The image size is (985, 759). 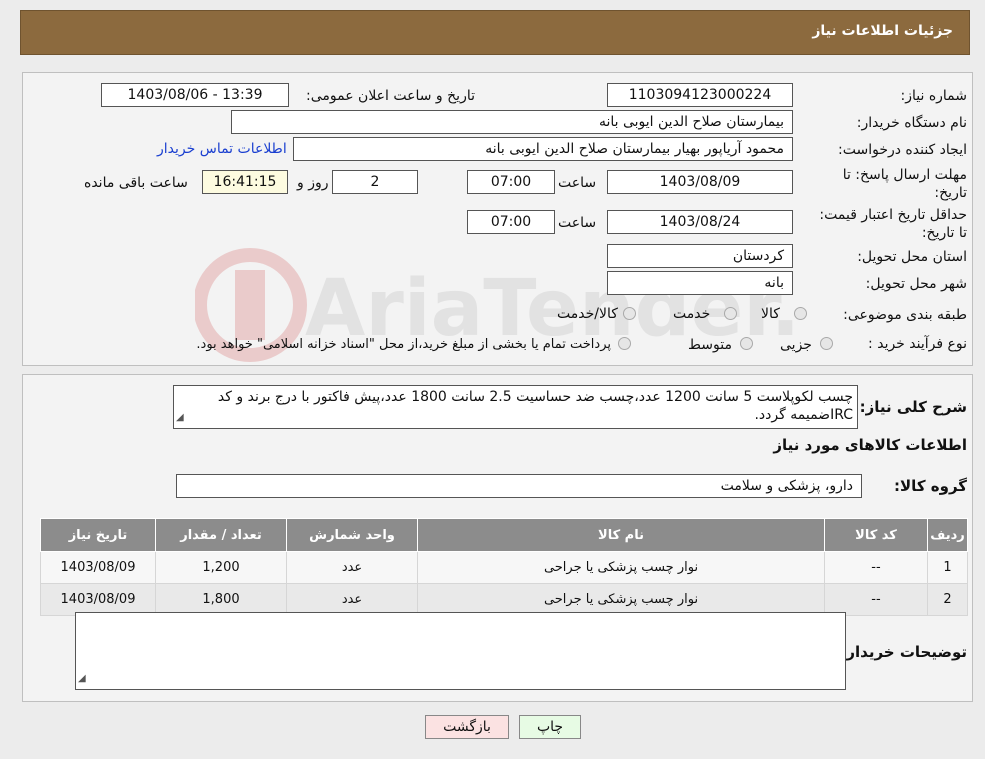 What do you see at coordinates (796, 345) in the screenshot?
I see `process-minor-label: جزیی` at bounding box center [796, 345].